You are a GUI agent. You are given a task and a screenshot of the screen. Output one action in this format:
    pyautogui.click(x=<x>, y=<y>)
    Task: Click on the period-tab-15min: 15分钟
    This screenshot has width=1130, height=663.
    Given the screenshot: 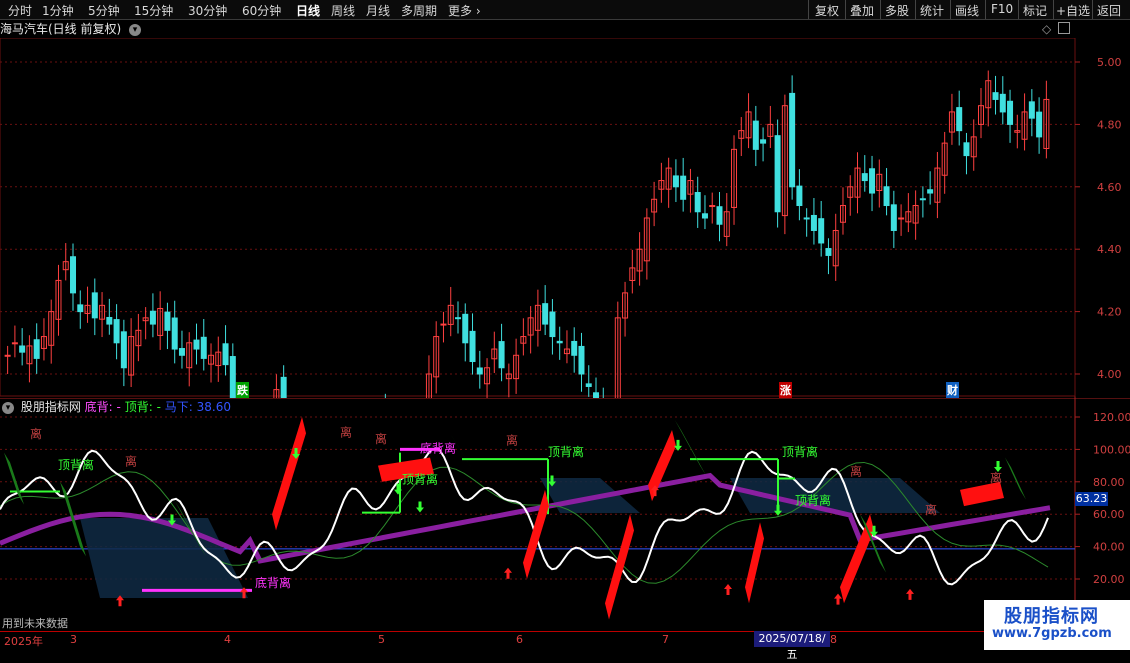 What is the action you would take?
    pyautogui.click(x=153, y=10)
    